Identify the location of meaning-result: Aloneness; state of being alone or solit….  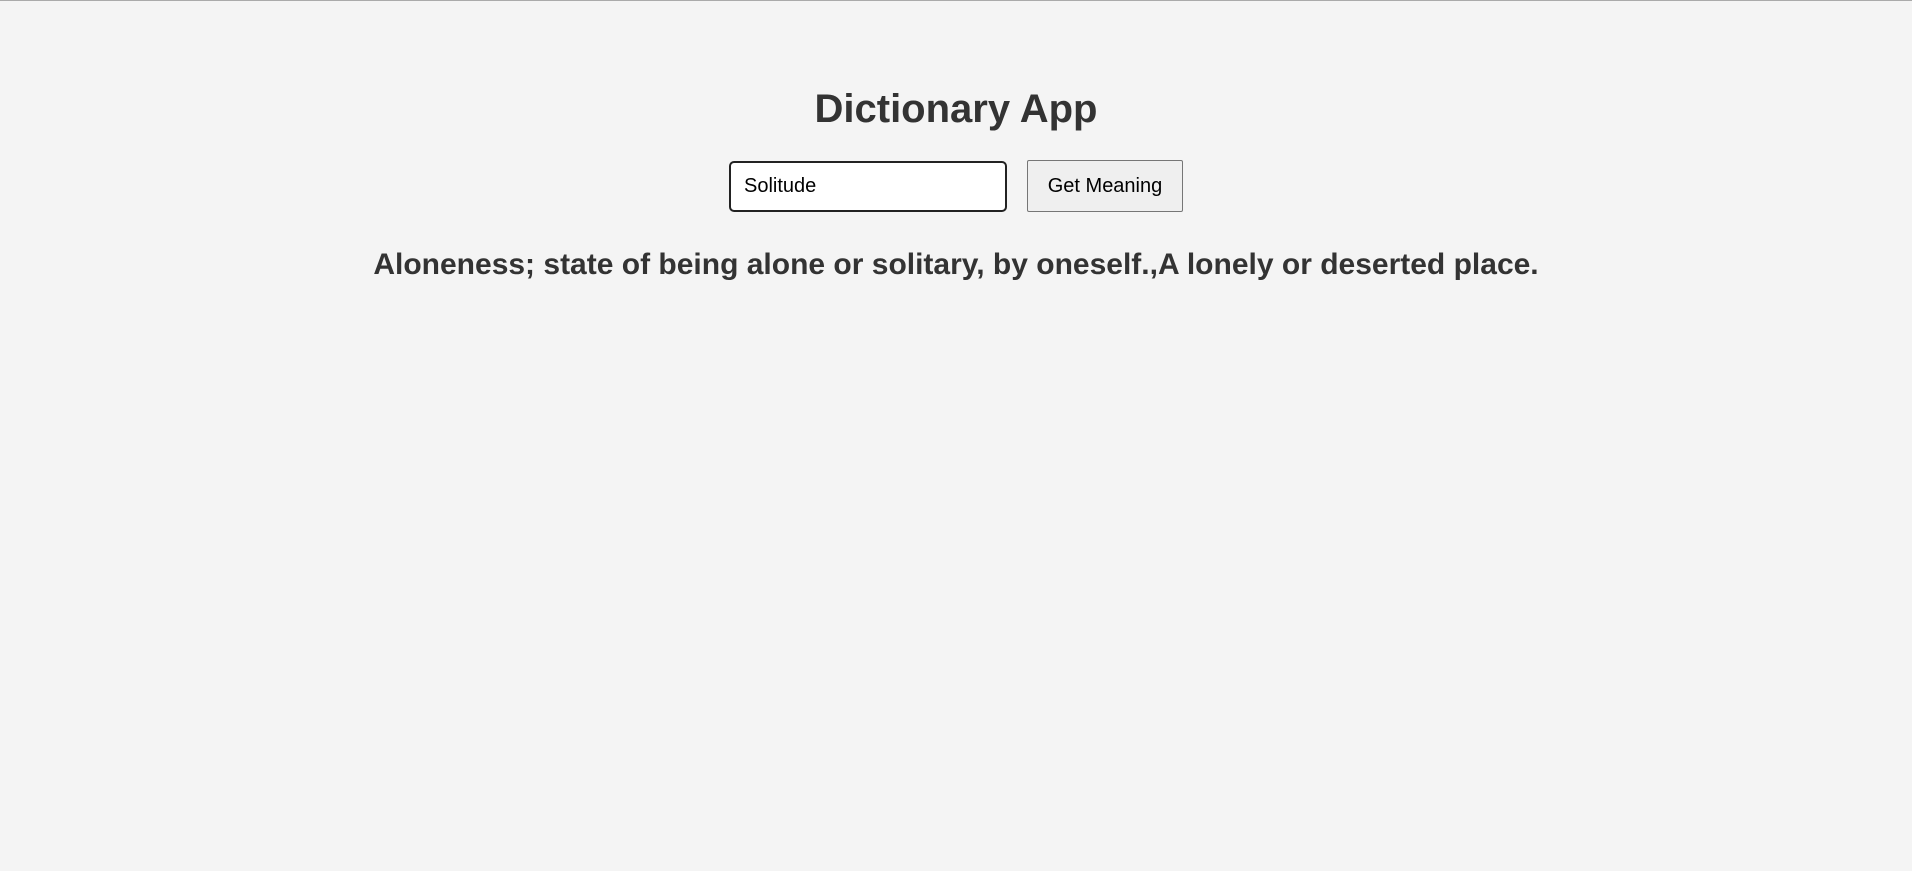
(956, 264).